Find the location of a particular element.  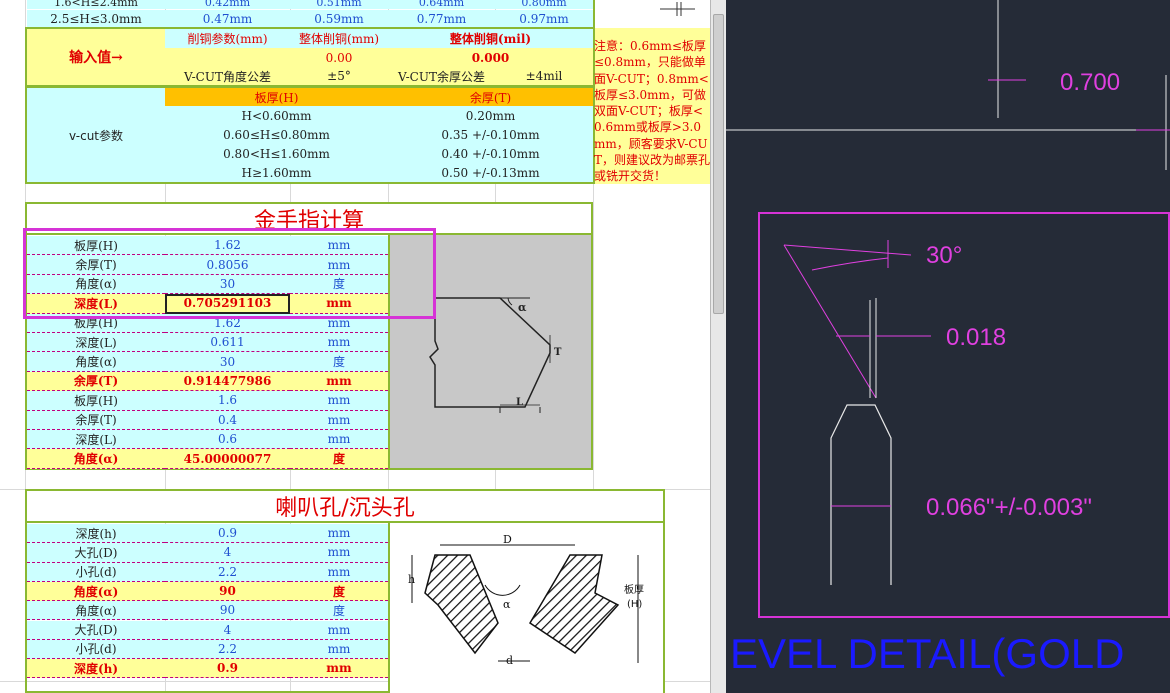

cell: 0.97mm is located at coordinates (544, 18).